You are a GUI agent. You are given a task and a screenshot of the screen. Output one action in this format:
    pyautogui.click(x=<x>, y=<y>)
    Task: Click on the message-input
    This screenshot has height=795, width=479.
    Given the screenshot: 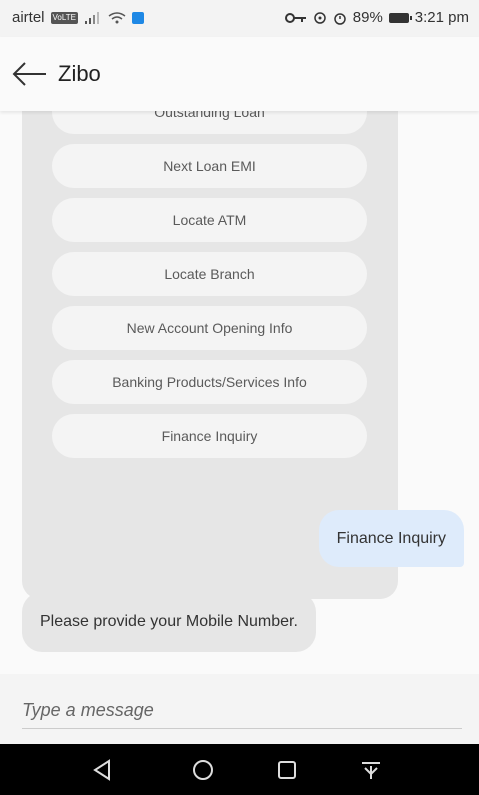 What is the action you would take?
    pyautogui.click(x=242, y=710)
    